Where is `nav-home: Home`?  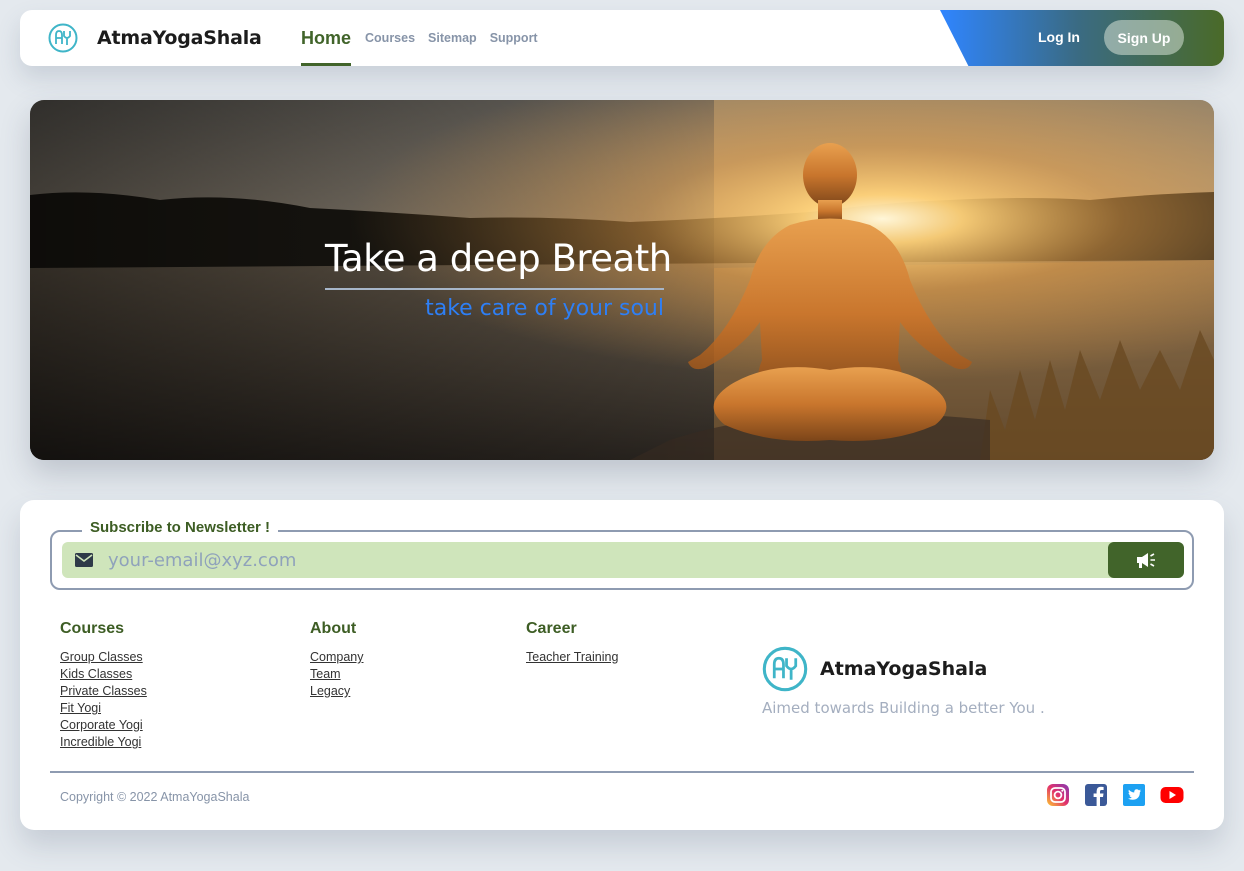 nav-home: Home is located at coordinates (326, 38).